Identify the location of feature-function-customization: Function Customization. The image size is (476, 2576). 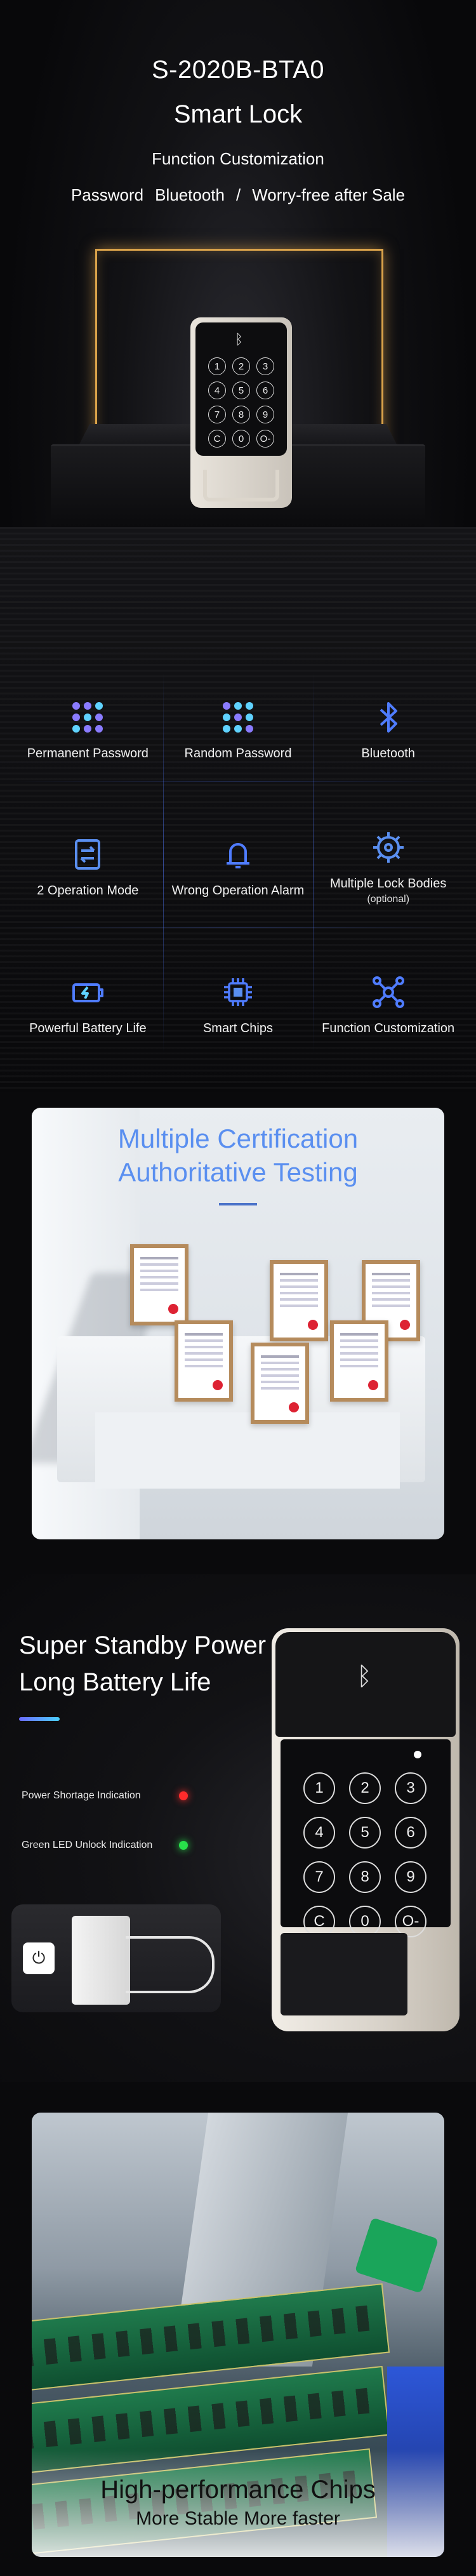
(388, 1004).